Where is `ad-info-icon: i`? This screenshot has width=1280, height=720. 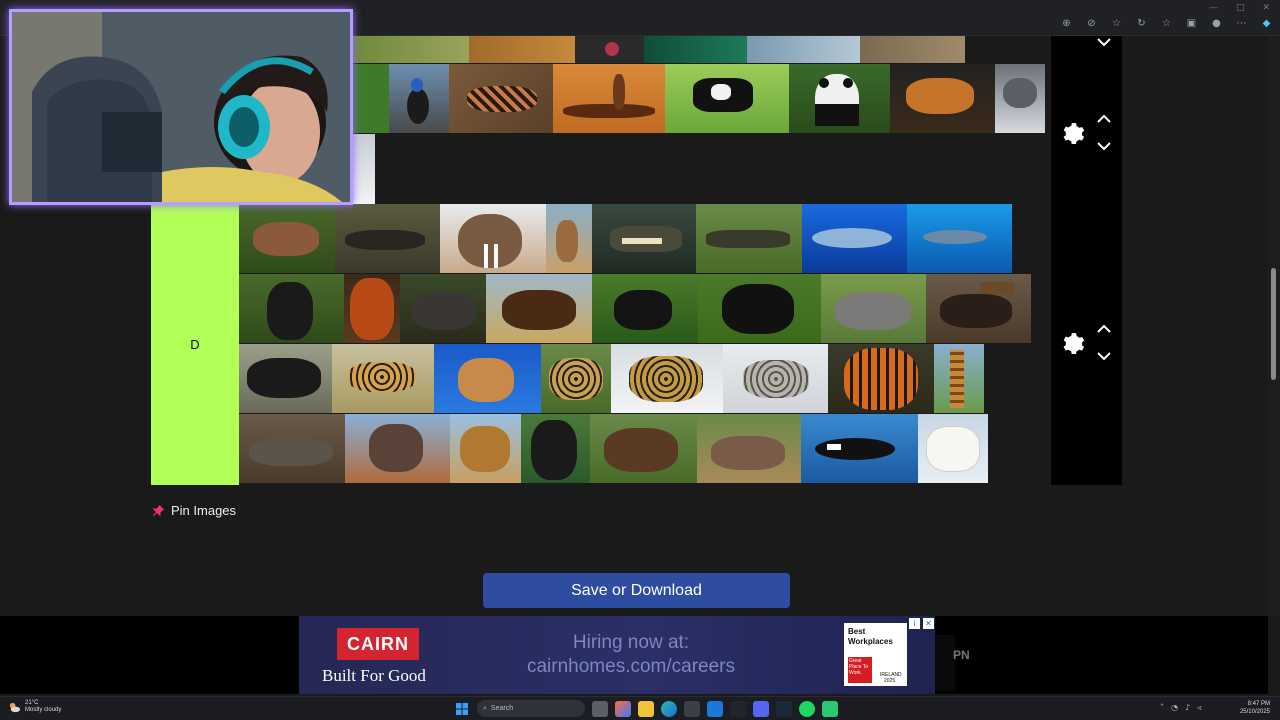 ad-info-icon: i is located at coordinates (914, 623).